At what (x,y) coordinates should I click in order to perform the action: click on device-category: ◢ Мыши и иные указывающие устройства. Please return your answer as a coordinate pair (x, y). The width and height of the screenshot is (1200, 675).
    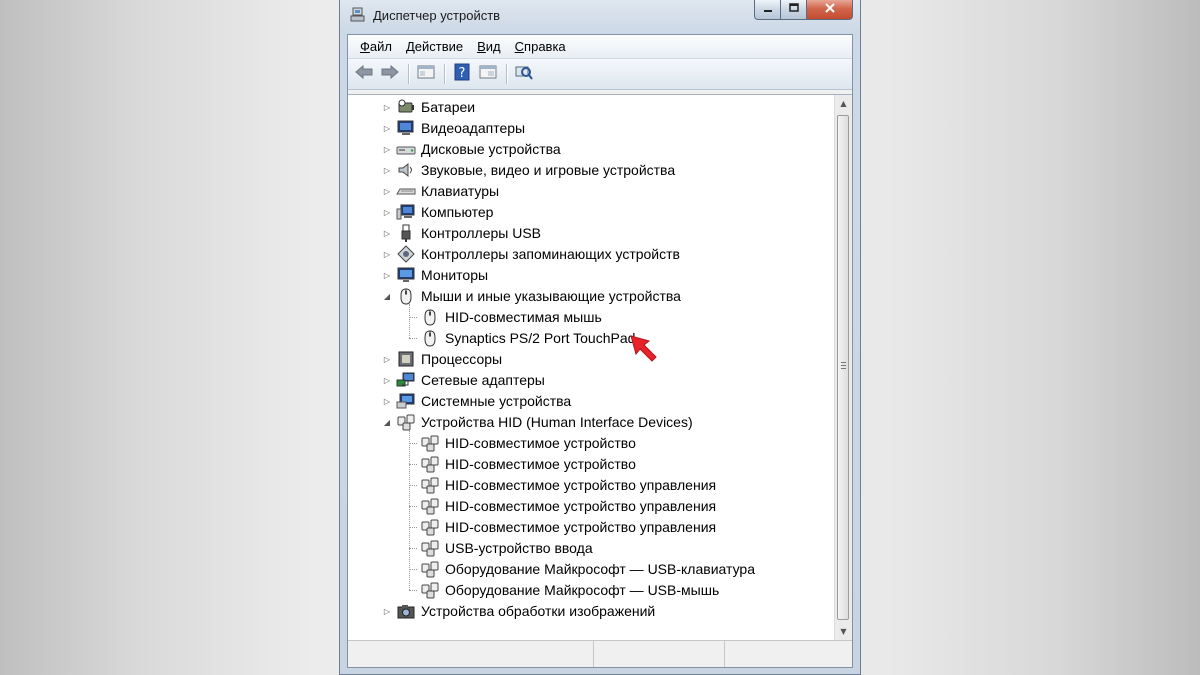
    Looking at the image, I should click on (531, 296).